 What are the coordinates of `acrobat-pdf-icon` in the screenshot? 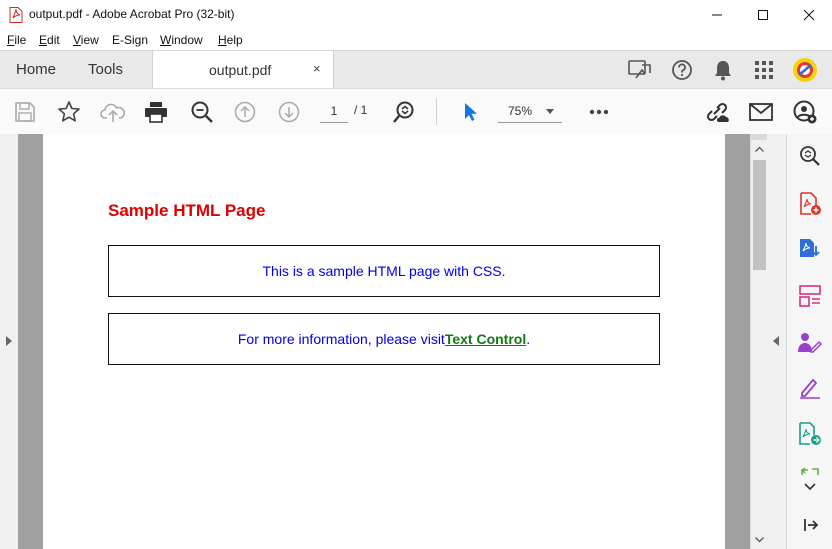 It's located at (16, 15).